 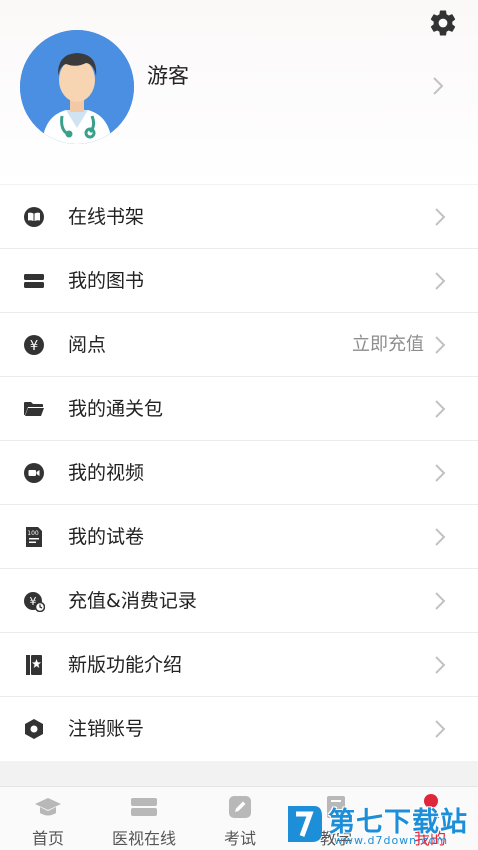 What do you see at coordinates (106, 729) in the screenshot?
I see `menu-item-label: 注销账号` at bounding box center [106, 729].